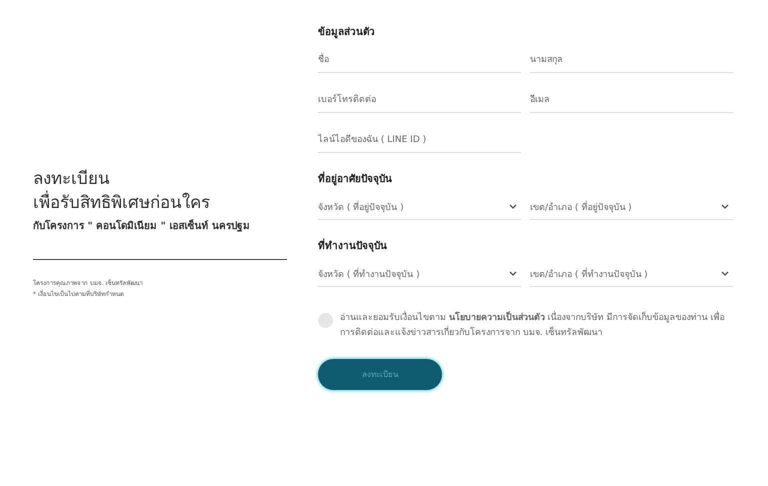 Image resolution: width=768 pixels, height=486 pixels. I want to click on project-subtitle: กับโครงการ " คอนโดมิเนียม " เอสเซ็นท์ นครปฐม, so click(142, 225).